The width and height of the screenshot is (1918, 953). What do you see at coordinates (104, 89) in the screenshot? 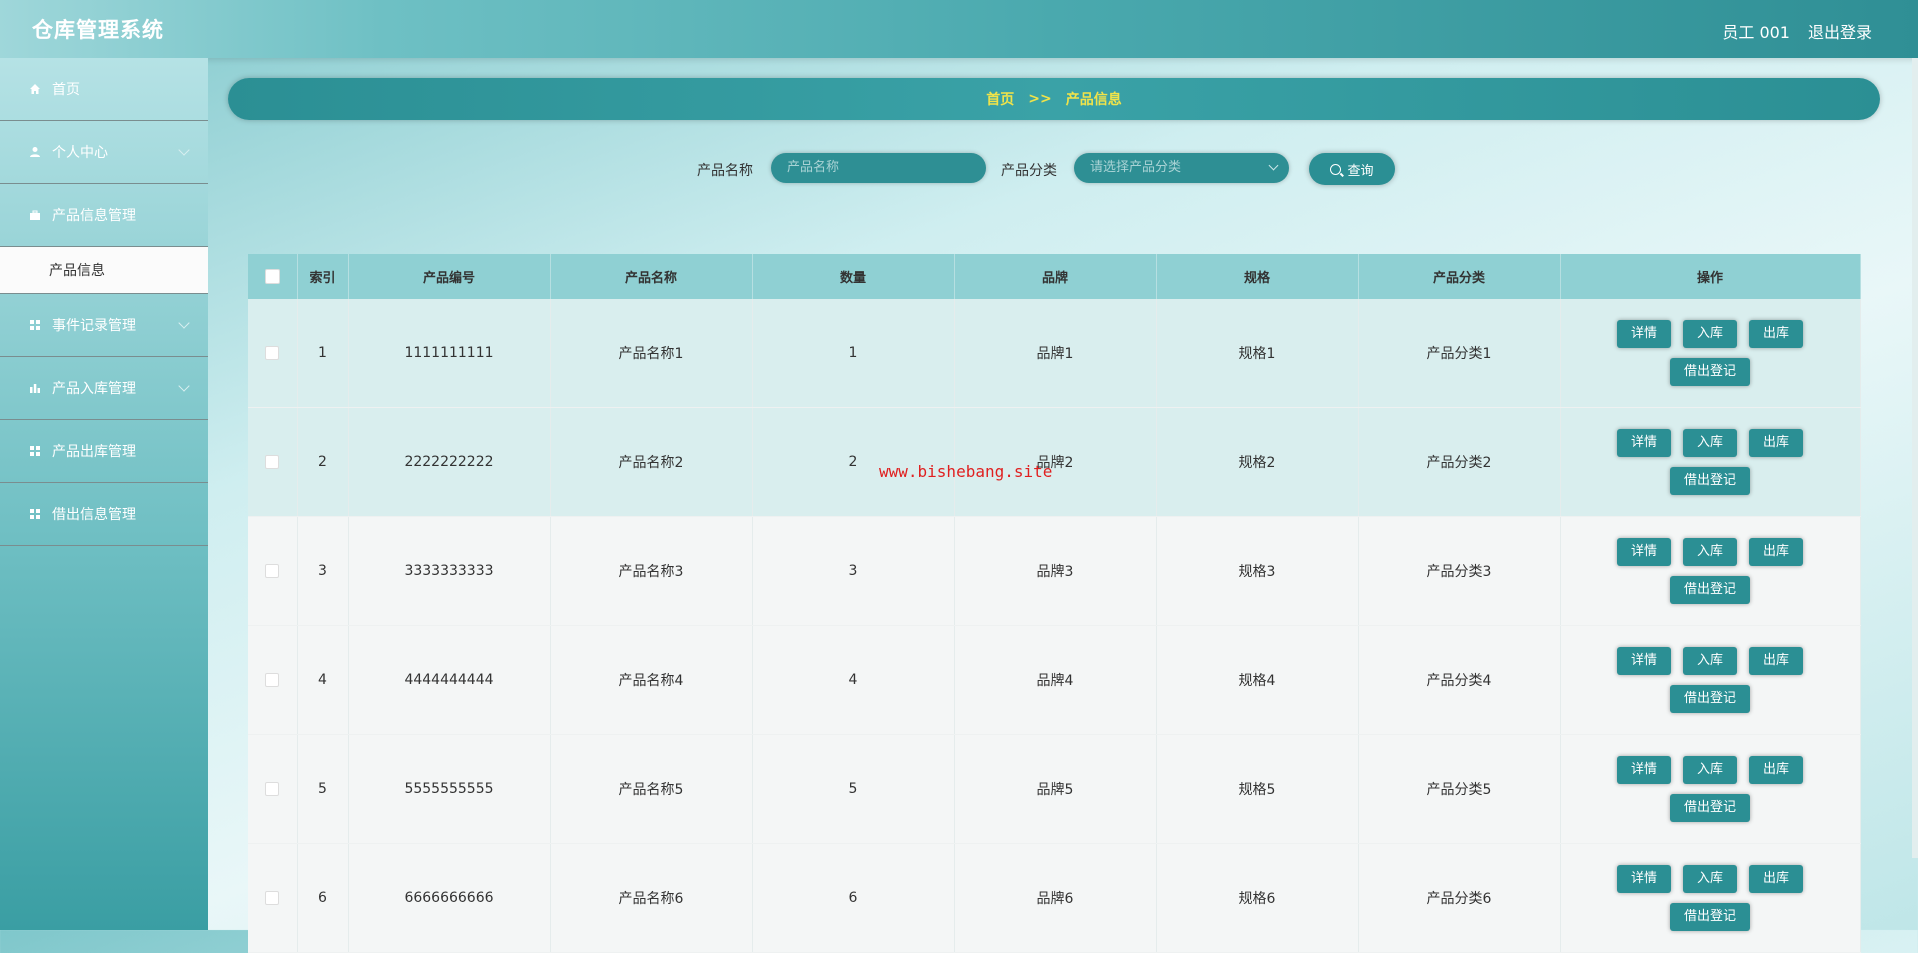
I see `sidebar-item-home: 首页` at bounding box center [104, 89].